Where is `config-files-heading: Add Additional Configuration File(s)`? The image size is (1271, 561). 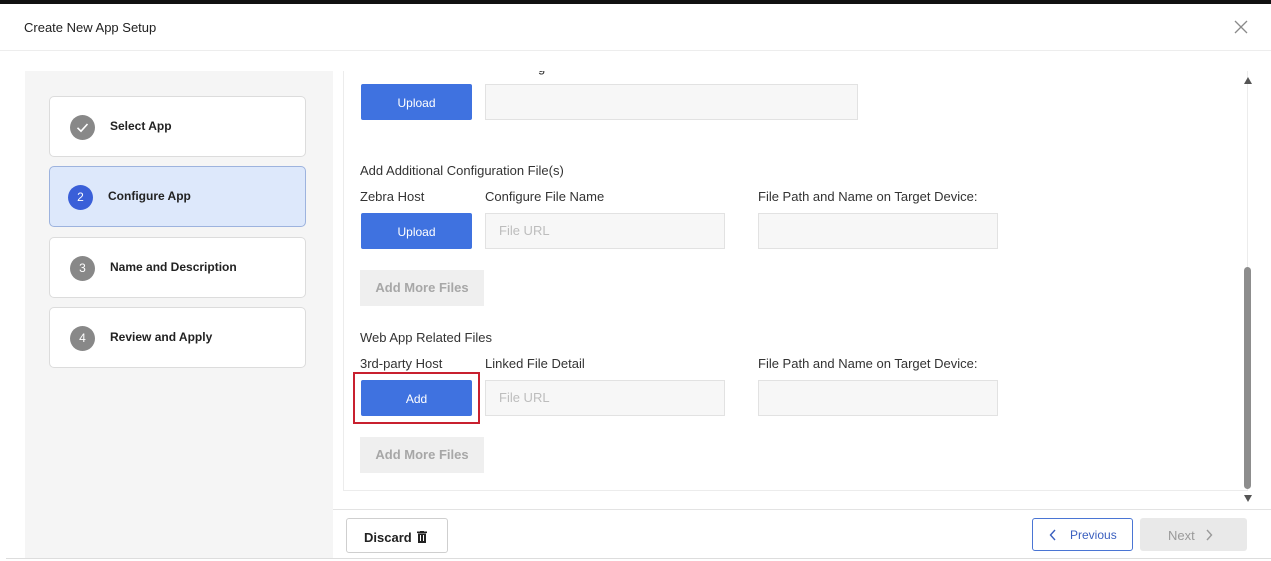
config-files-heading: Add Additional Configuration File(s) is located at coordinates (462, 170).